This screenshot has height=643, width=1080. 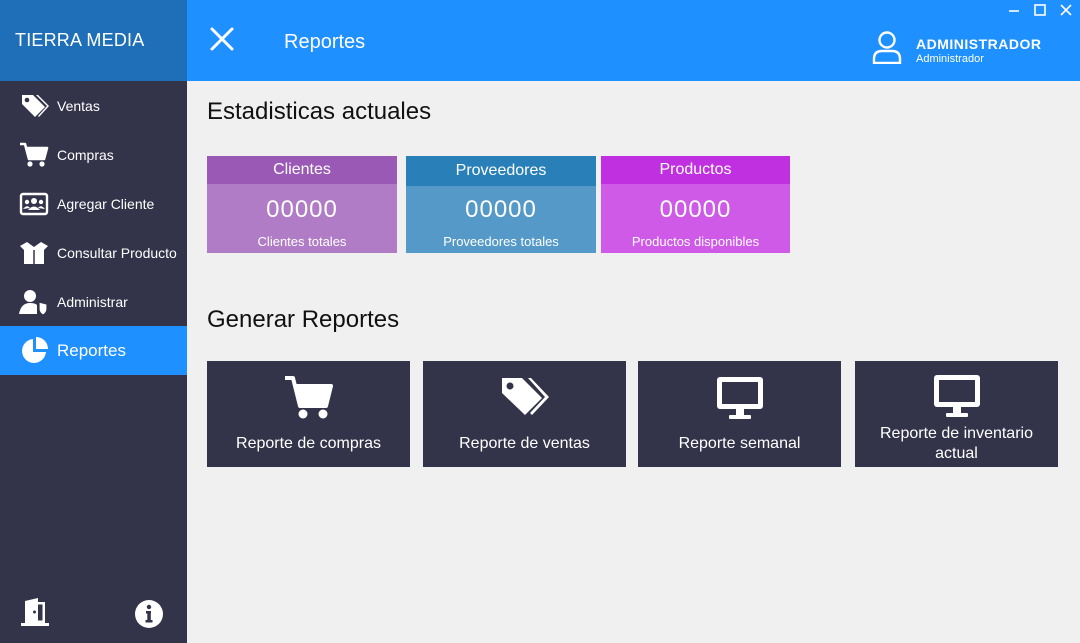 I want to click on page-title: Reportes, so click(x=325, y=42).